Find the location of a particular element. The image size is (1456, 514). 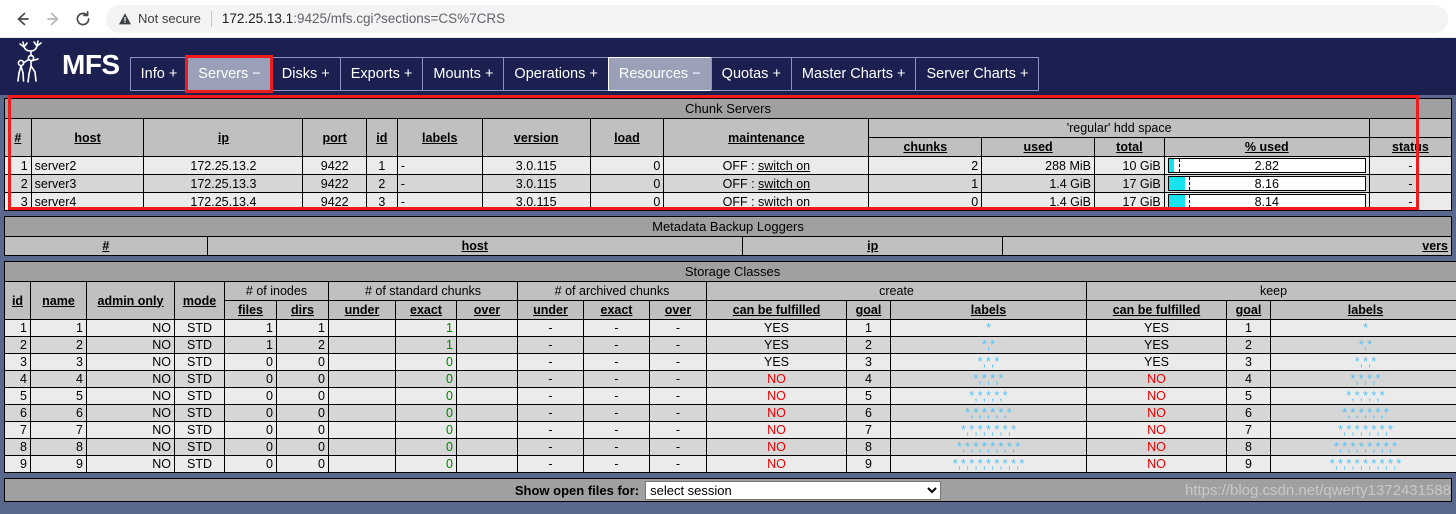

cell-sc-dirs: 1 is located at coordinates (302, 328).